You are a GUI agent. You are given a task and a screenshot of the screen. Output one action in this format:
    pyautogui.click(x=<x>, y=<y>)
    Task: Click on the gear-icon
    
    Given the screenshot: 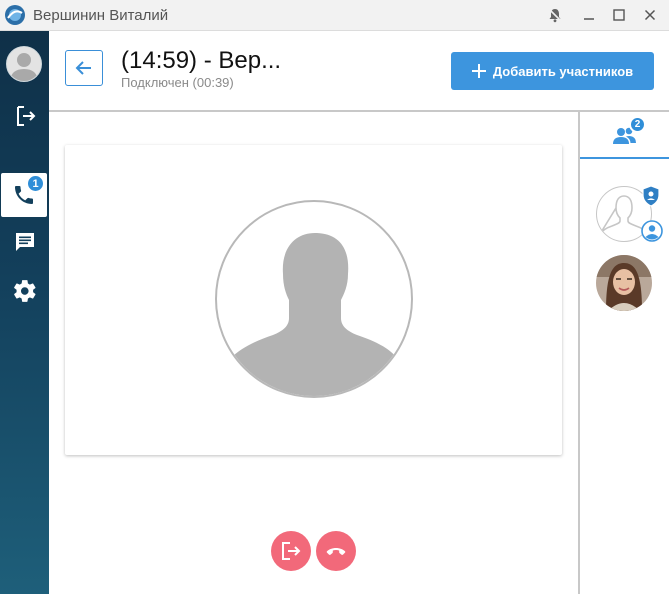 What is the action you would take?
    pyautogui.click(x=24, y=291)
    